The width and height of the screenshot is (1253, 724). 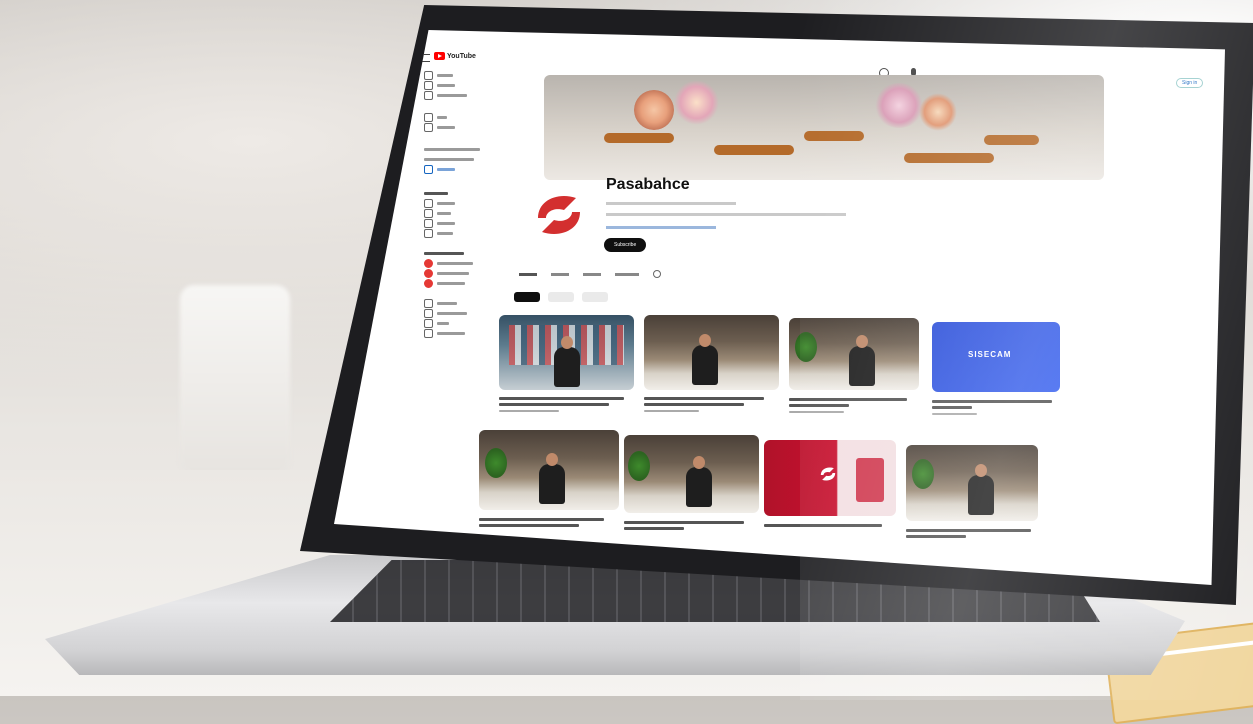 I want to click on youtube-logo-text: YouTube, so click(x=461, y=56).